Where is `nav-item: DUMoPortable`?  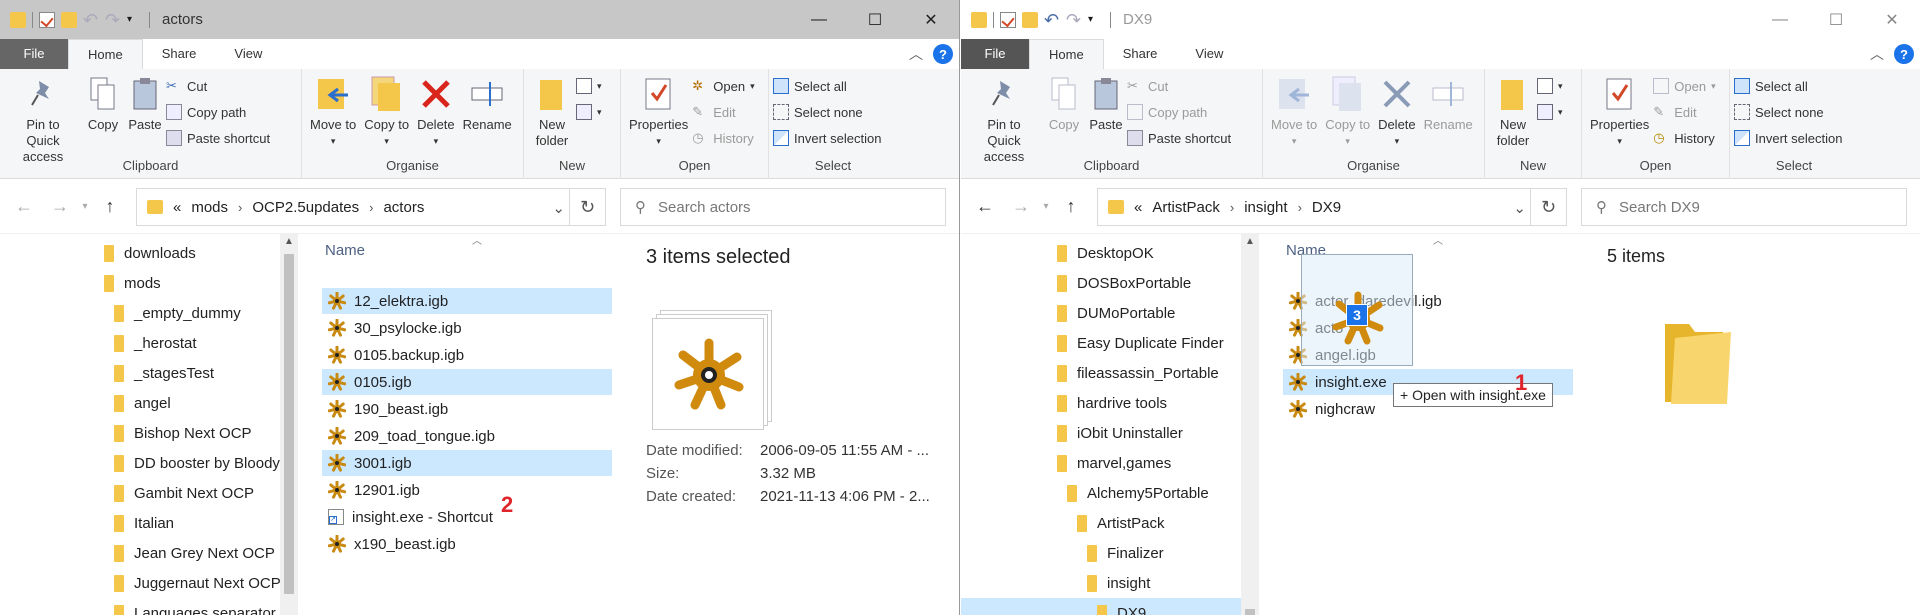
nav-item: DUMoPortable is located at coordinates (1116, 313).